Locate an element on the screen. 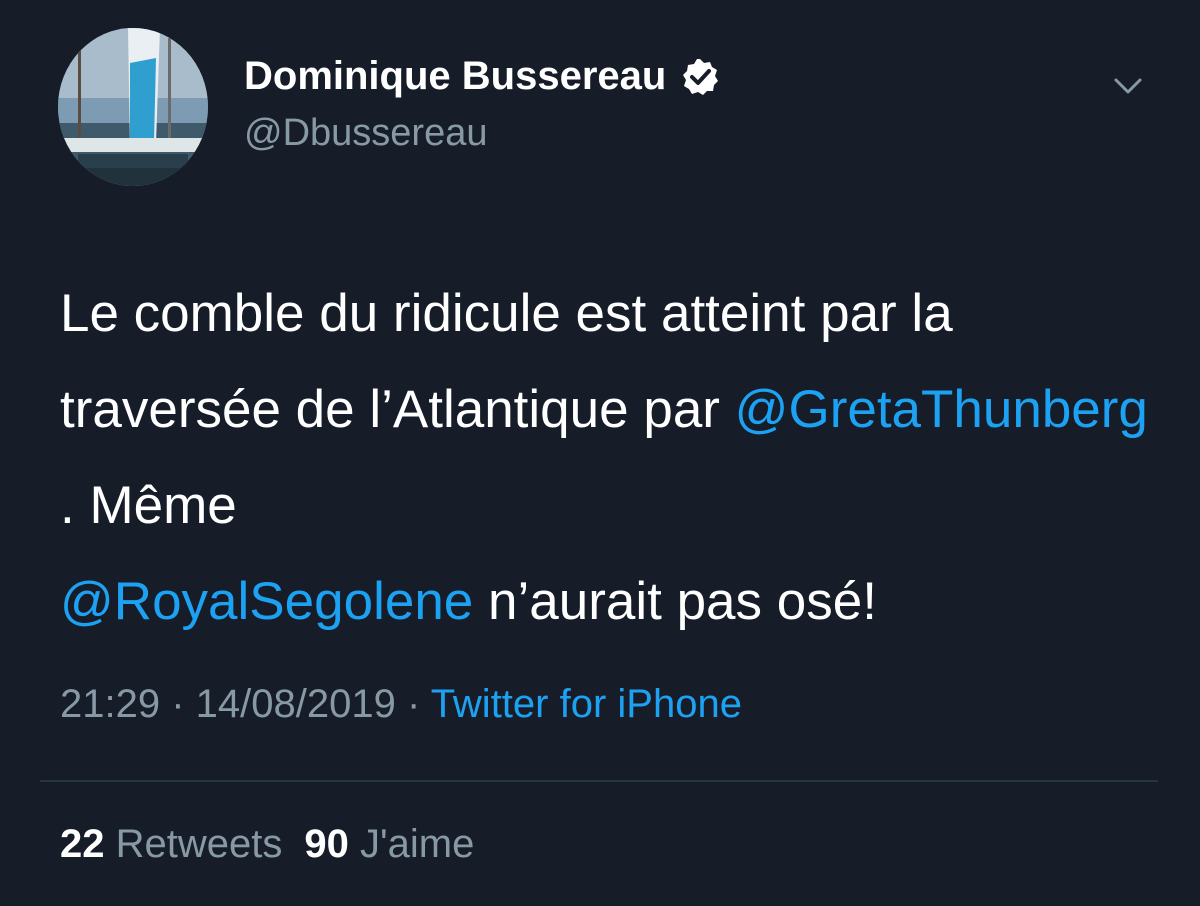 The image size is (1200, 906). retweets-stat: 22 Retweets is located at coordinates (171, 844).